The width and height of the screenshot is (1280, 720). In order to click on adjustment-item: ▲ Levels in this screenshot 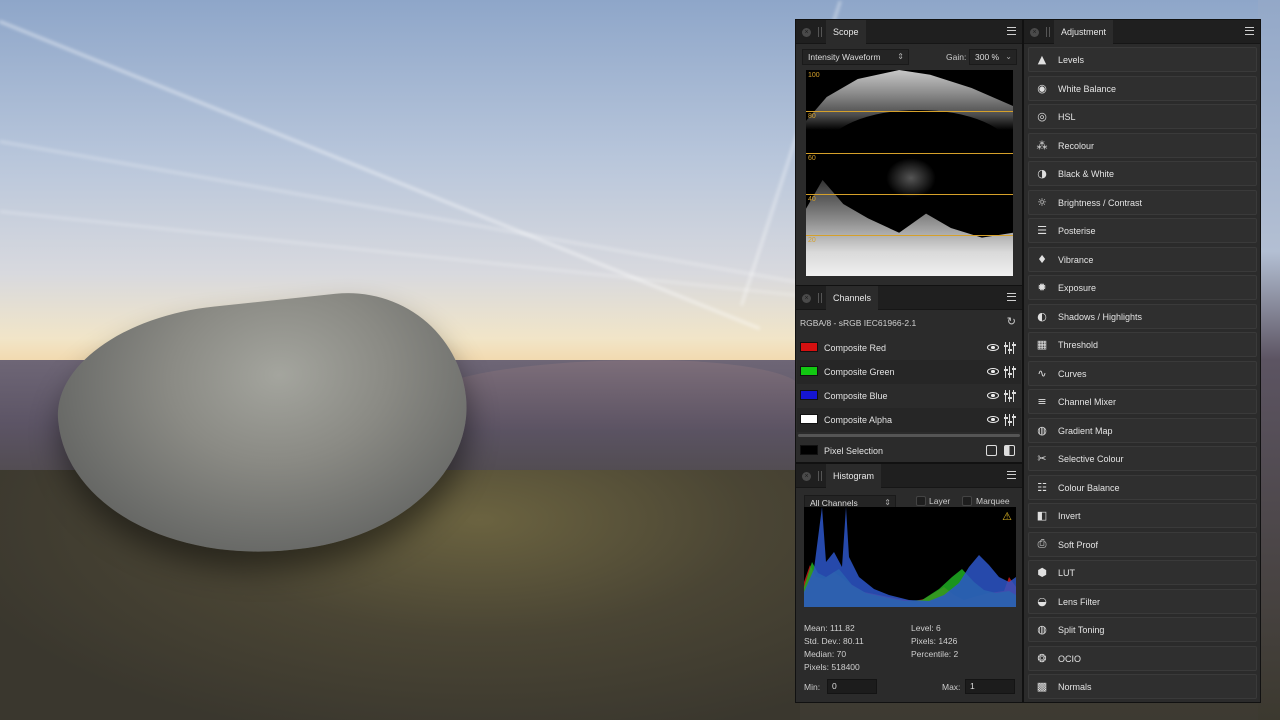, I will do `click(1142, 59)`.